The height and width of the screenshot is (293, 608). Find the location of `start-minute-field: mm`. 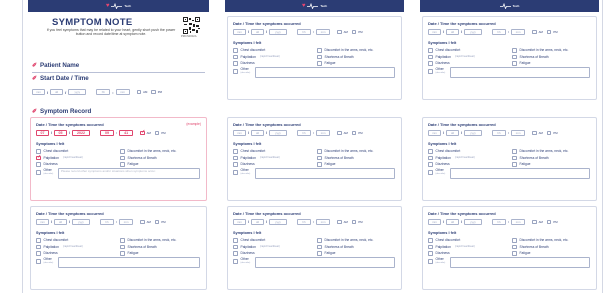

start-minute-field: mm is located at coordinates (122, 92).